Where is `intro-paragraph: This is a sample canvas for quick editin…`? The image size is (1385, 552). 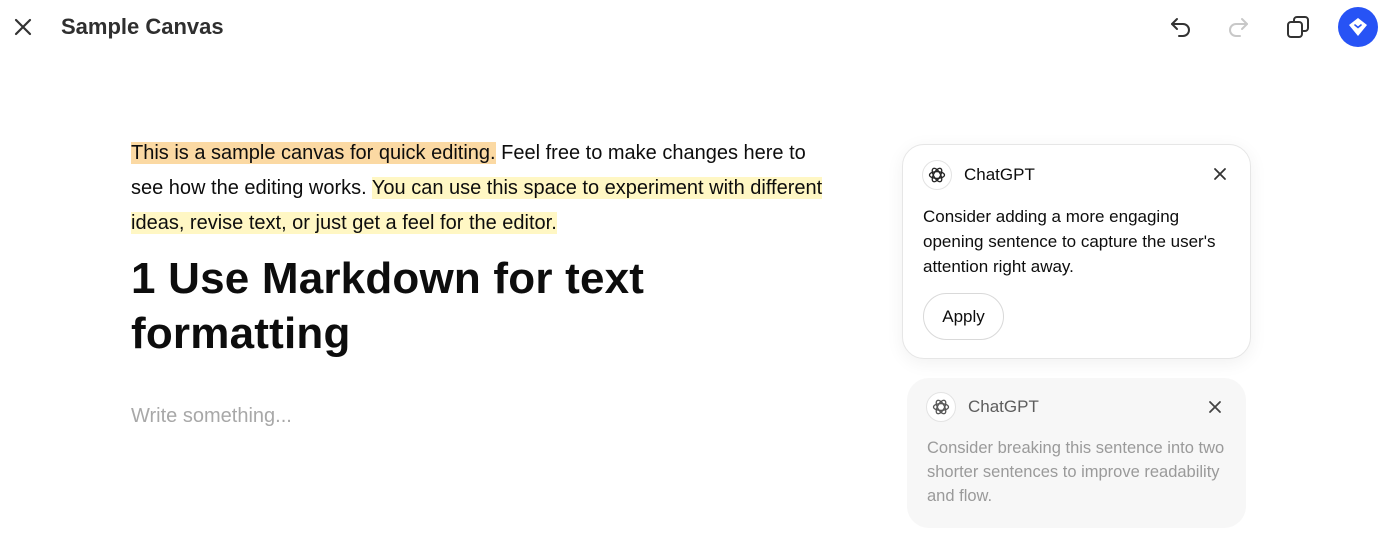
intro-paragraph: This is a sample canvas for quick editin… is located at coordinates (486, 188).